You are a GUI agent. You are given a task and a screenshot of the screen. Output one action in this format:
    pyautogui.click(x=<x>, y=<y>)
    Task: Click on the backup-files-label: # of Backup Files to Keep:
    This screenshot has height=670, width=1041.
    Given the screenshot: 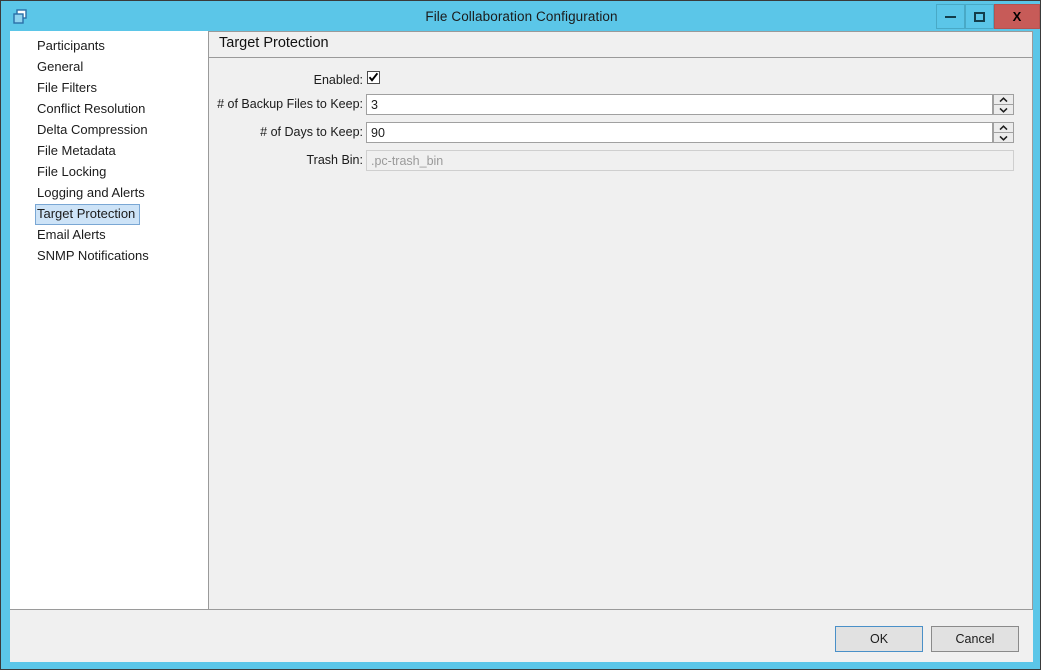 What is the action you would take?
    pyautogui.click(x=290, y=104)
    